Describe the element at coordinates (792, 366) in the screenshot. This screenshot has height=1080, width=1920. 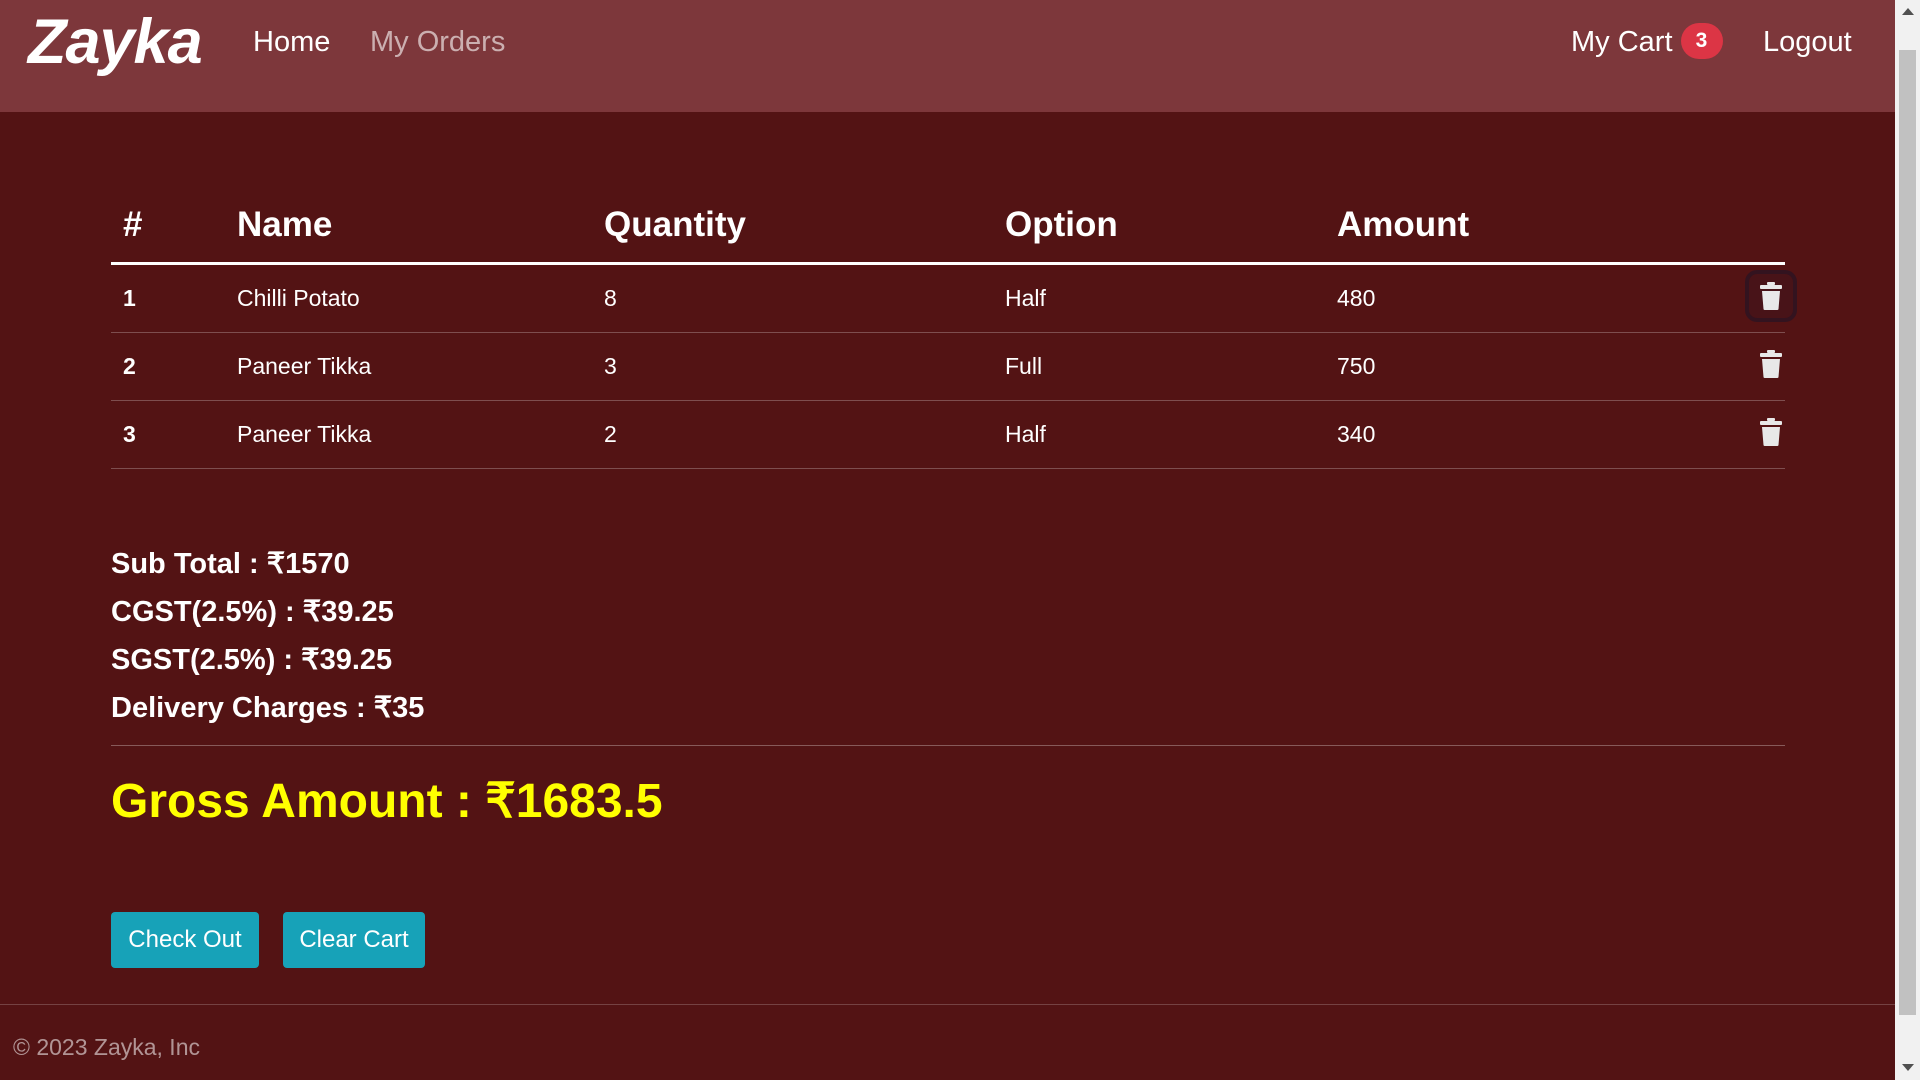
I see `row-quantity: 3` at that location.